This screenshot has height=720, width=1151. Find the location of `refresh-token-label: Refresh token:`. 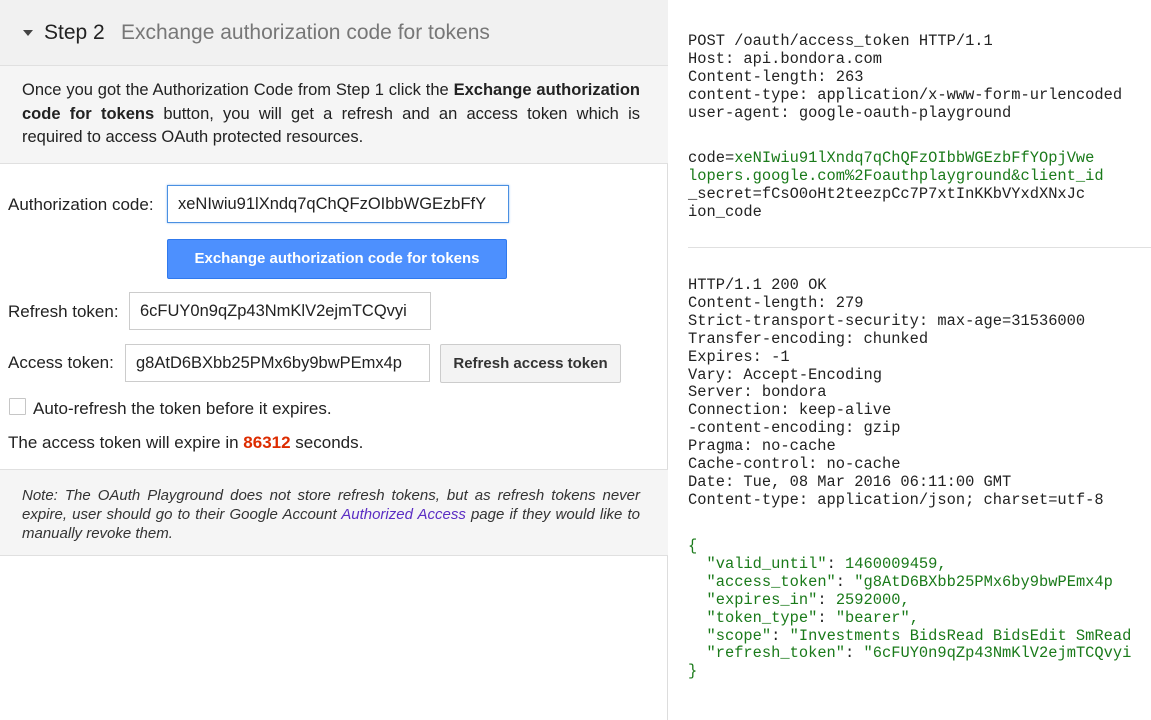

refresh-token-label: Refresh token: is located at coordinates (63, 311).